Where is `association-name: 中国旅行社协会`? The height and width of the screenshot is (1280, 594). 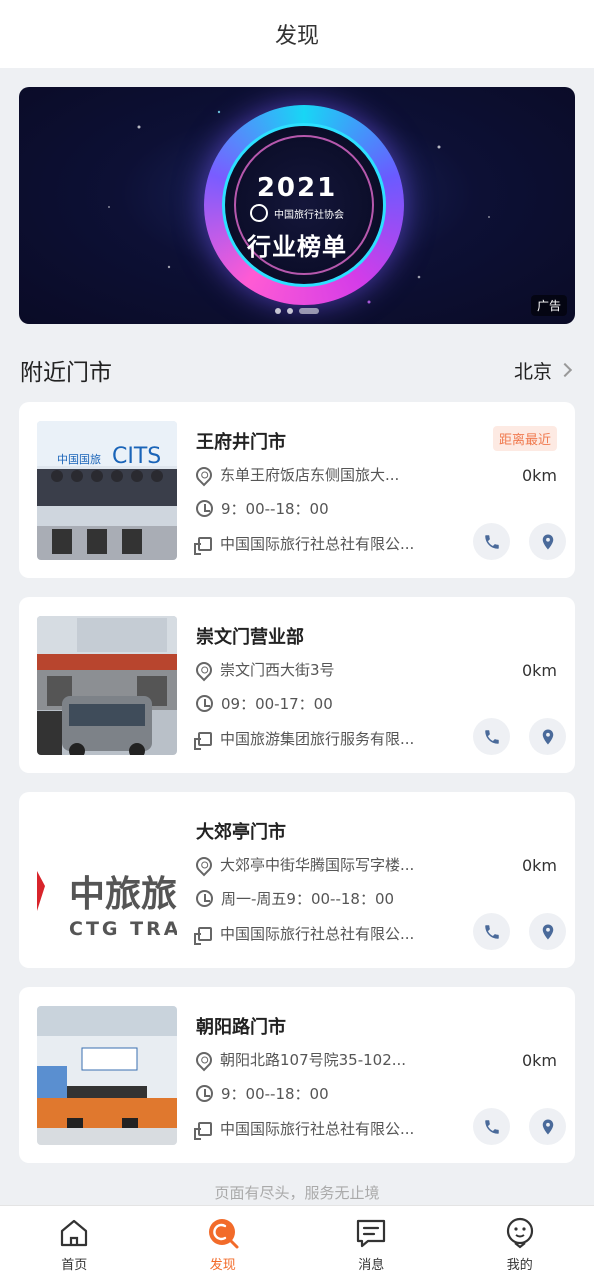 association-name: 中国旅行社协会 is located at coordinates (309, 215).